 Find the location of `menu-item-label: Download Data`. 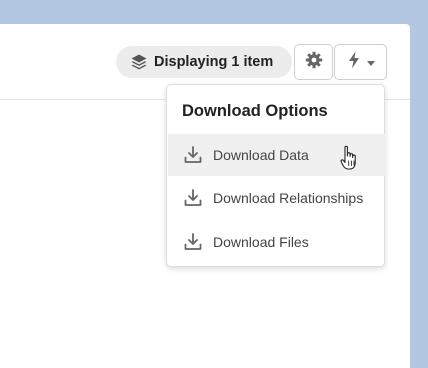

menu-item-label: Download Data is located at coordinates (261, 155).